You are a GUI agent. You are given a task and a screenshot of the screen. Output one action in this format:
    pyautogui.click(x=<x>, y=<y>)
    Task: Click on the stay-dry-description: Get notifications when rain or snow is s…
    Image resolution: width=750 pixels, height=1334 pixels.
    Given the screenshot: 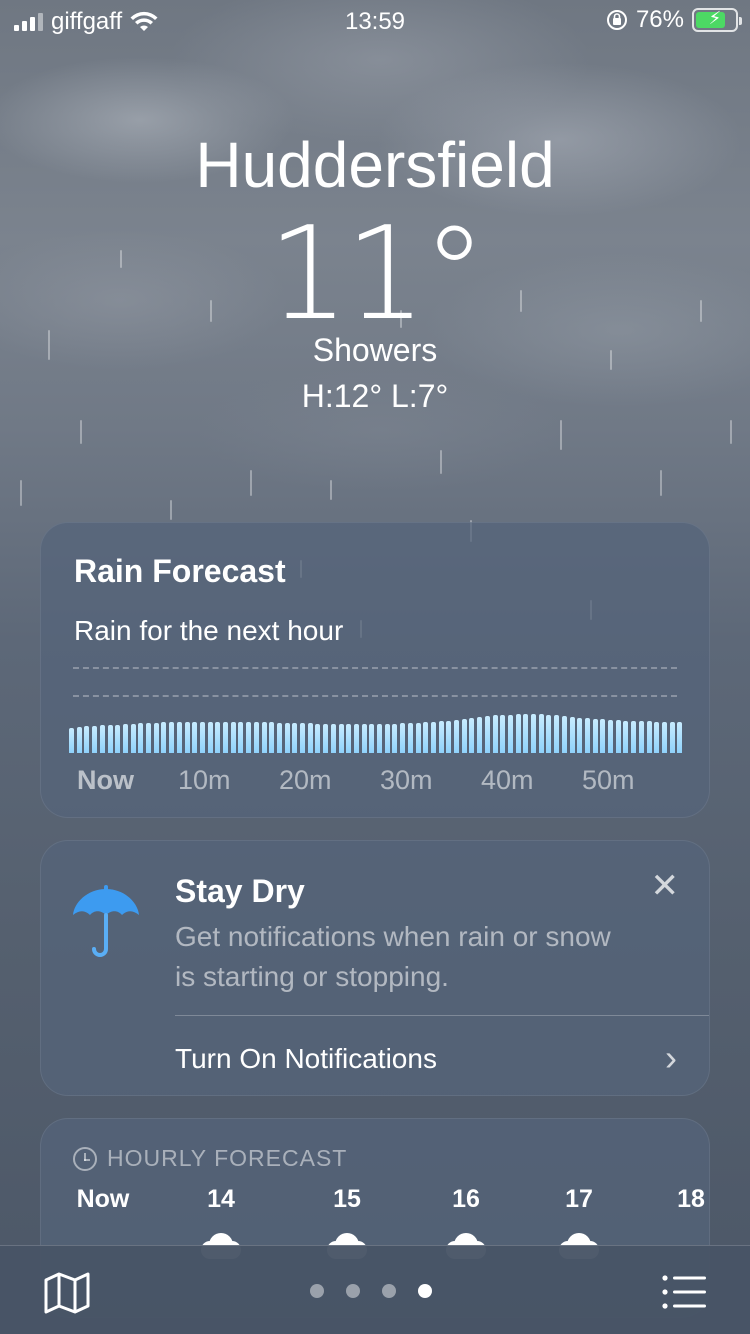 What is the action you would take?
    pyautogui.click(x=393, y=956)
    